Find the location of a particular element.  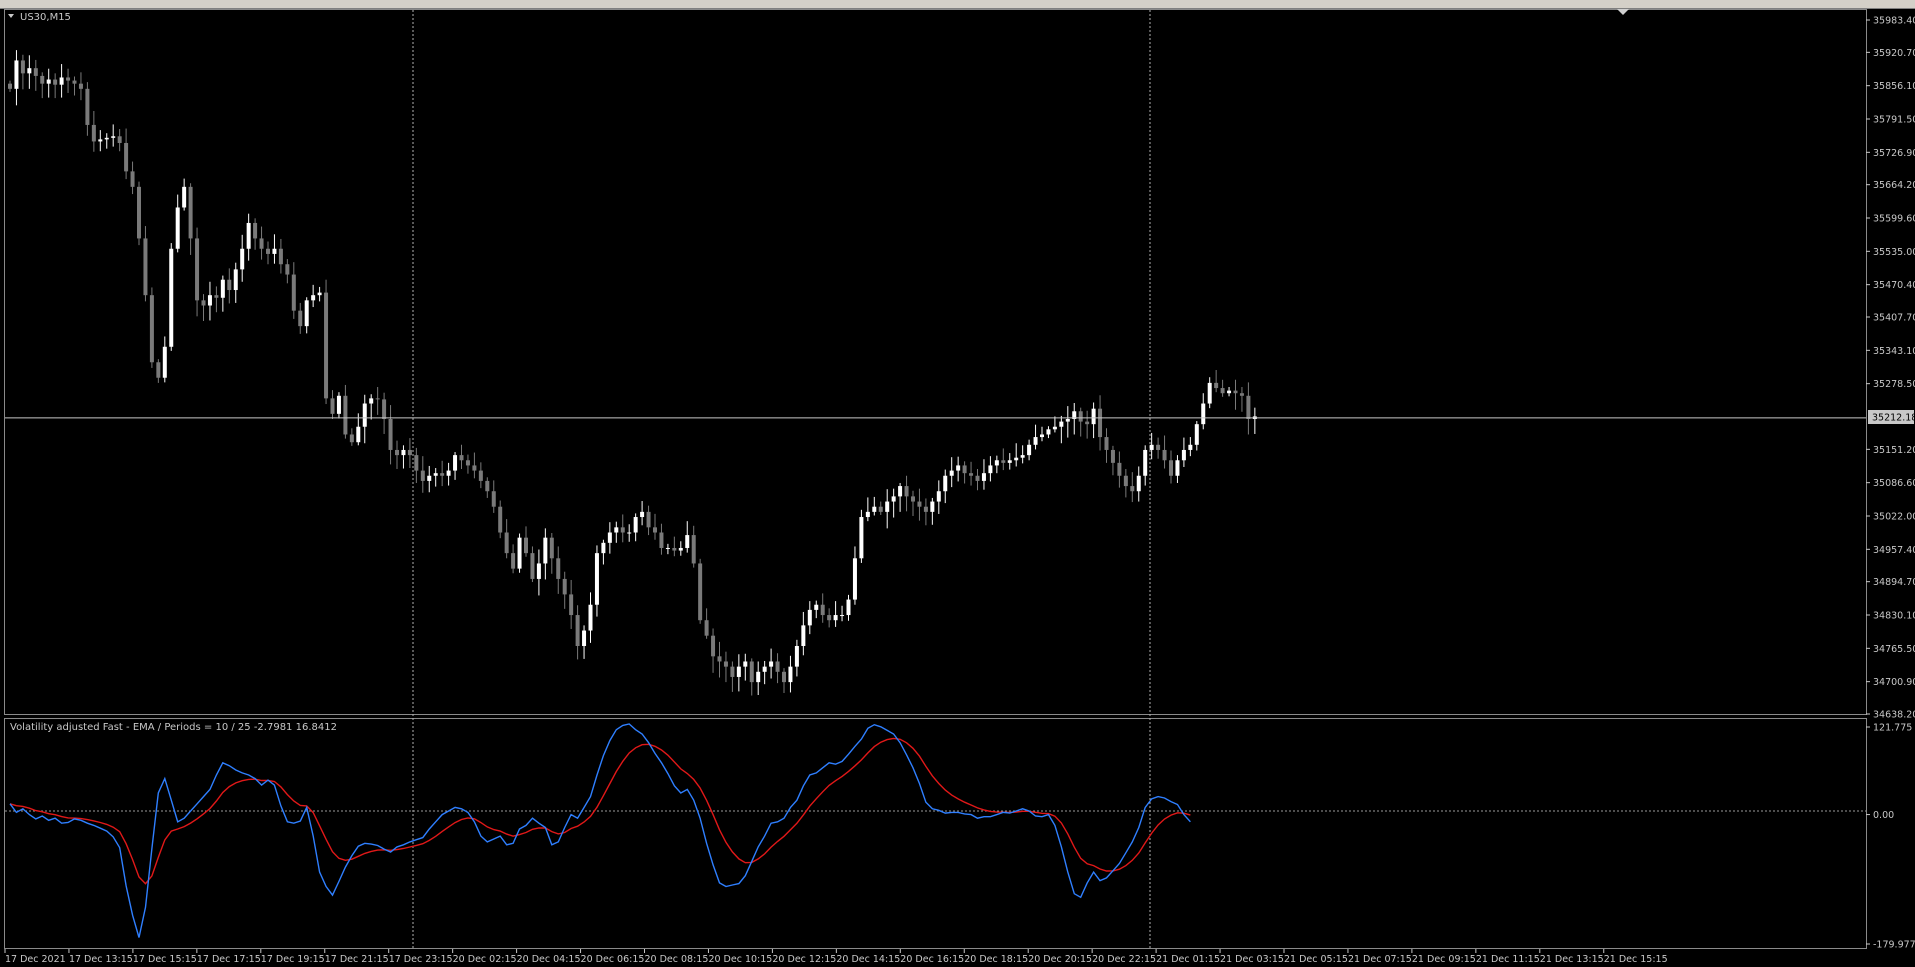

price-axis-label: 35726.90 is located at coordinates (1894, 153).